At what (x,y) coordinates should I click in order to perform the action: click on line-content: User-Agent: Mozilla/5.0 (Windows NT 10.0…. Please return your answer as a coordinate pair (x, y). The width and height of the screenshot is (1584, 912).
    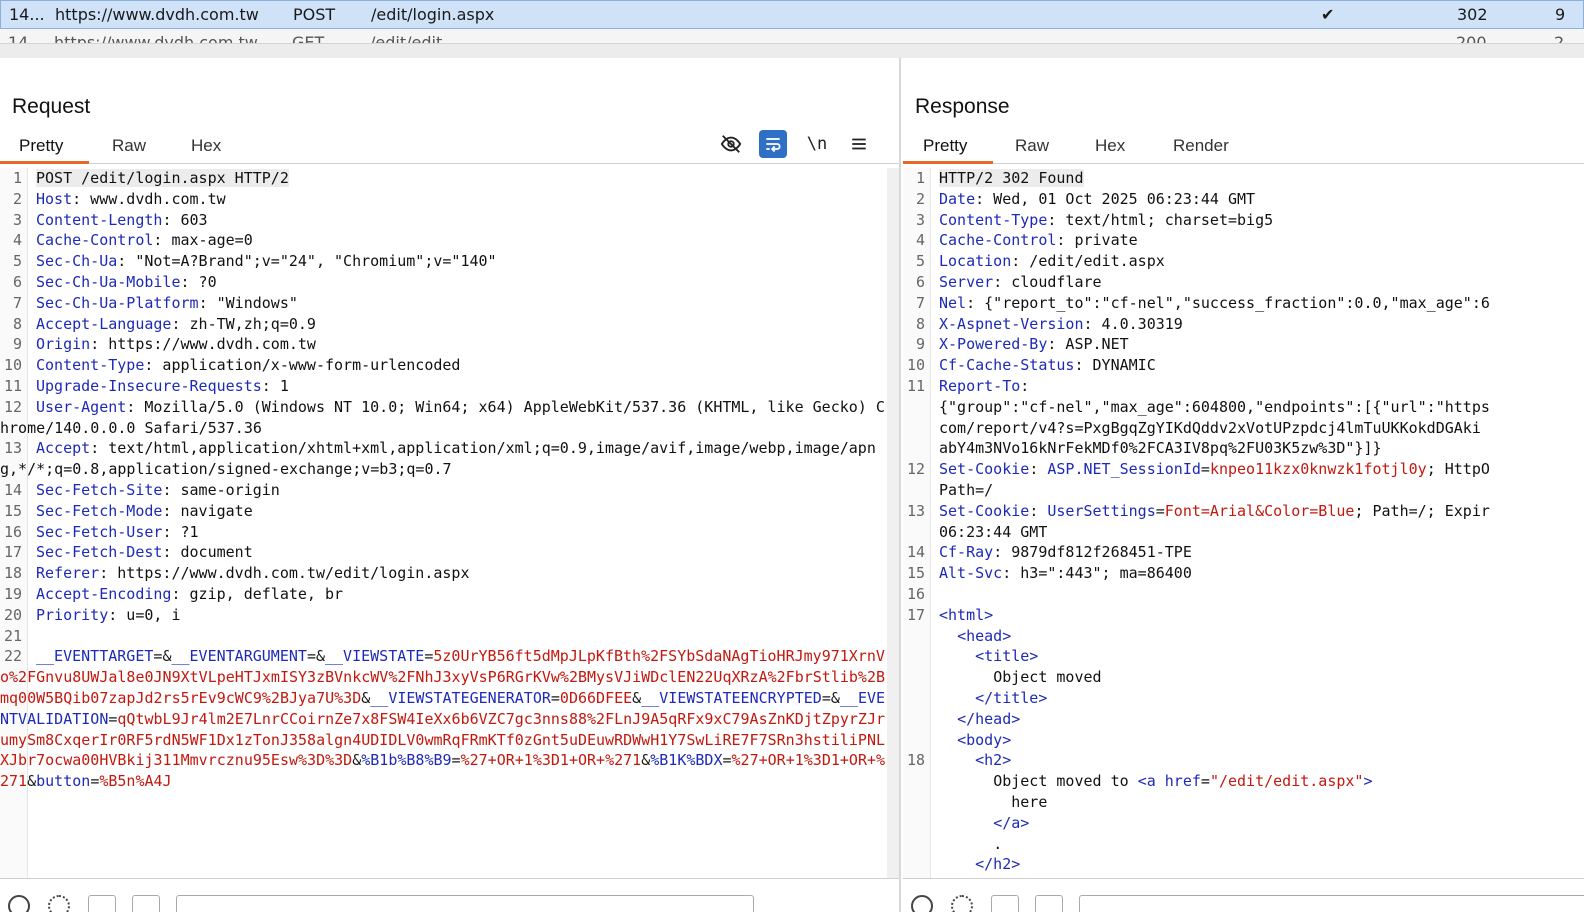
    Looking at the image, I should click on (442, 417).